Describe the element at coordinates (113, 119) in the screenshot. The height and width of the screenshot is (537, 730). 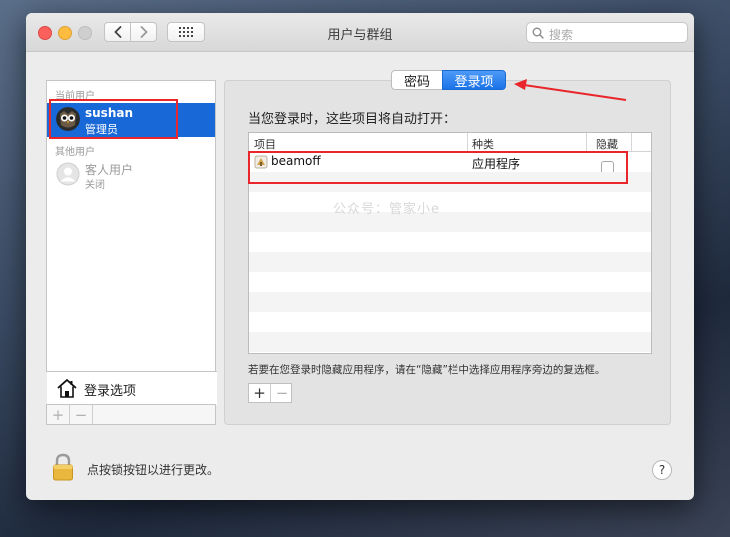
I see `highlight-box-user` at that location.